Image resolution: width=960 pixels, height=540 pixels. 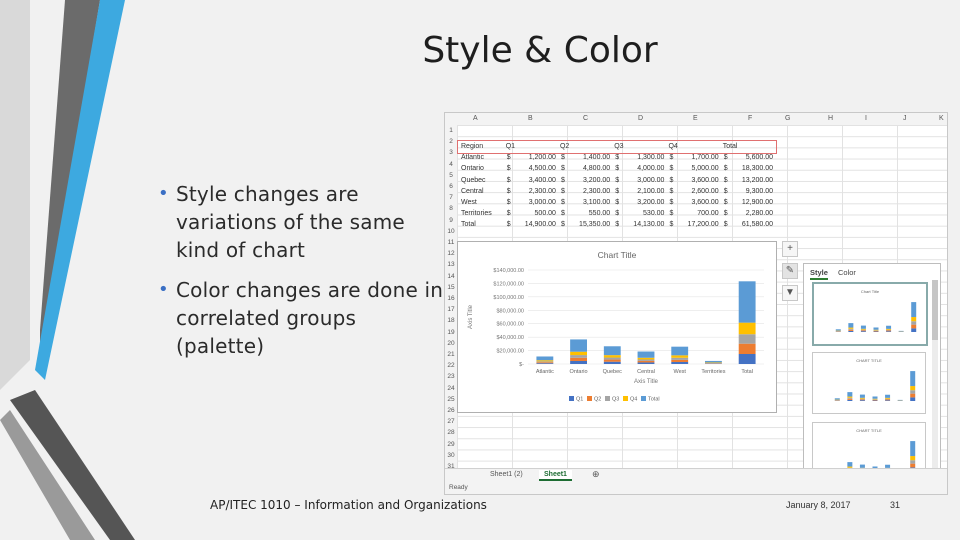 What do you see at coordinates (869, 383) in the screenshot?
I see `style-thumbnail: CHART TITLE` at bounding box center [869, 383].